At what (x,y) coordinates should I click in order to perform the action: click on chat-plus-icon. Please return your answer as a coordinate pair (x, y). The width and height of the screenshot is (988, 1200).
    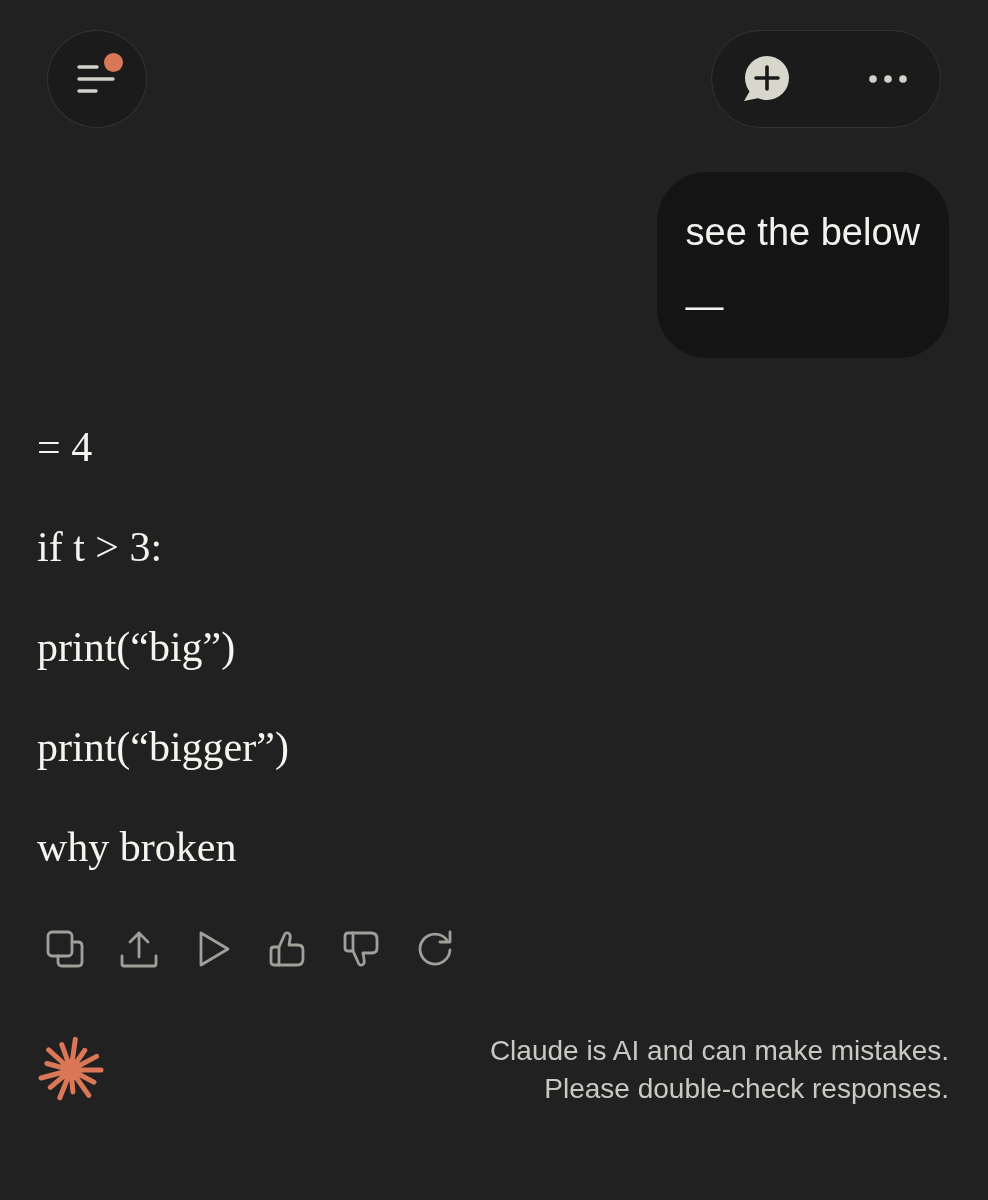
    Looking at the image, I should click on (766, 79).